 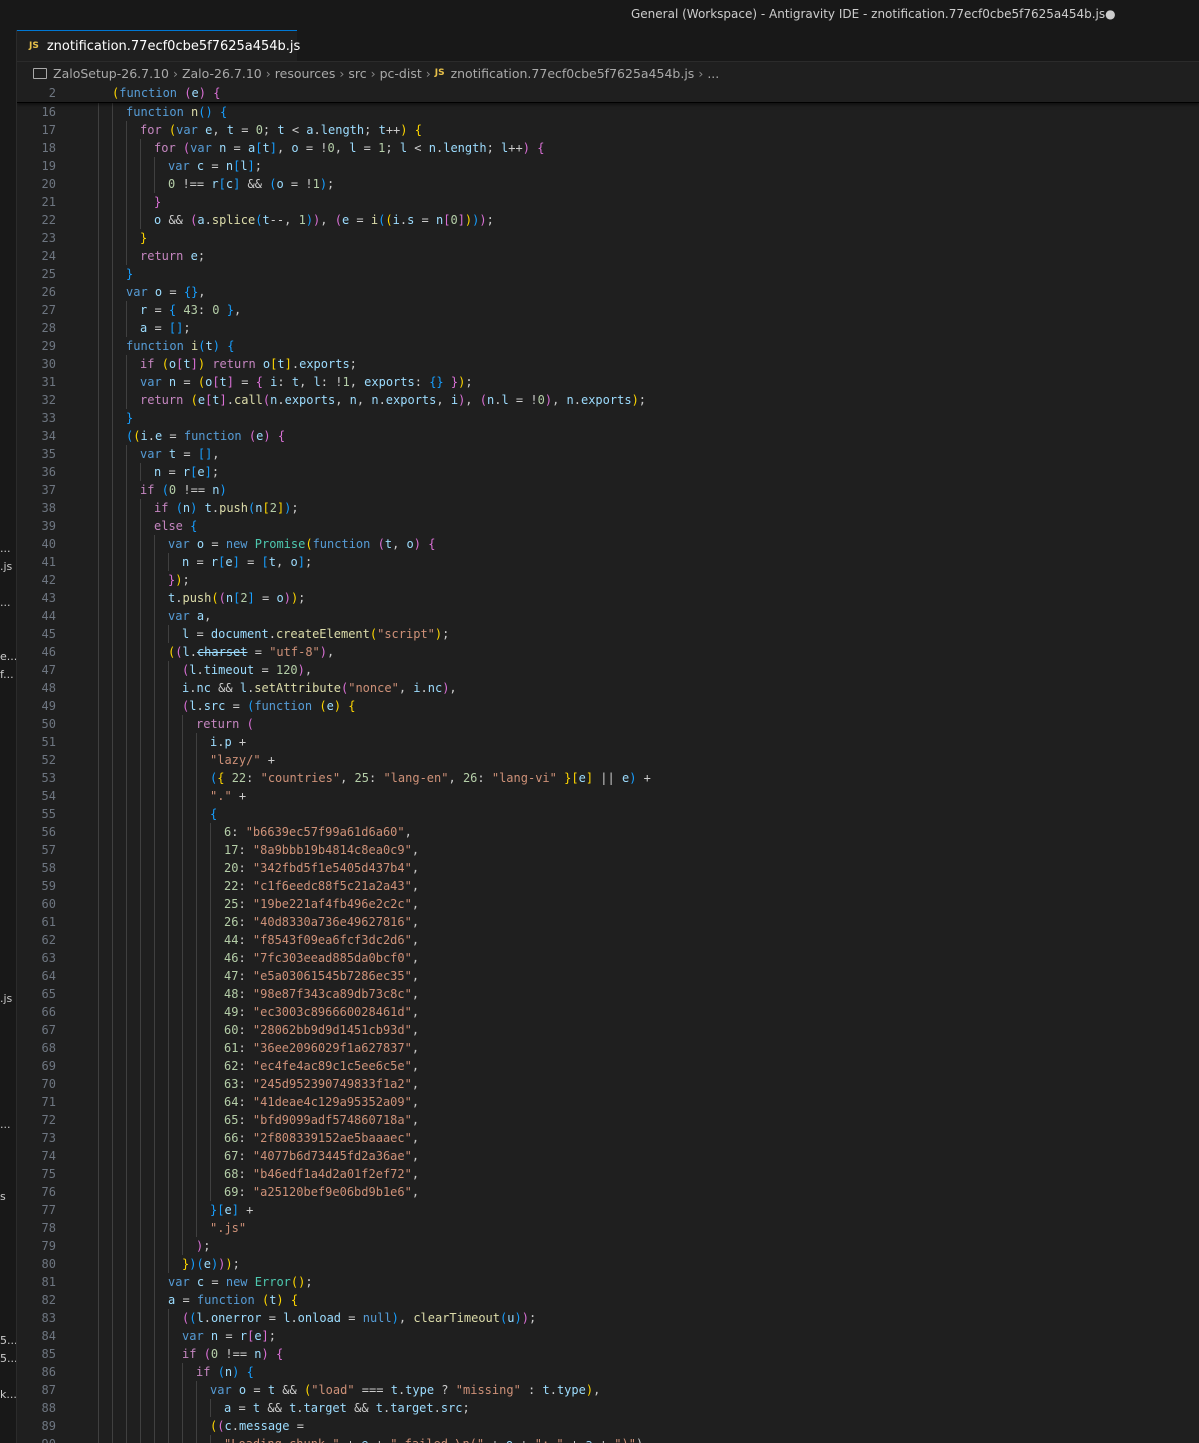 I want to click on code-text: 48: "98e87f343ca89db73c8c",, so click(x=321, y=994).